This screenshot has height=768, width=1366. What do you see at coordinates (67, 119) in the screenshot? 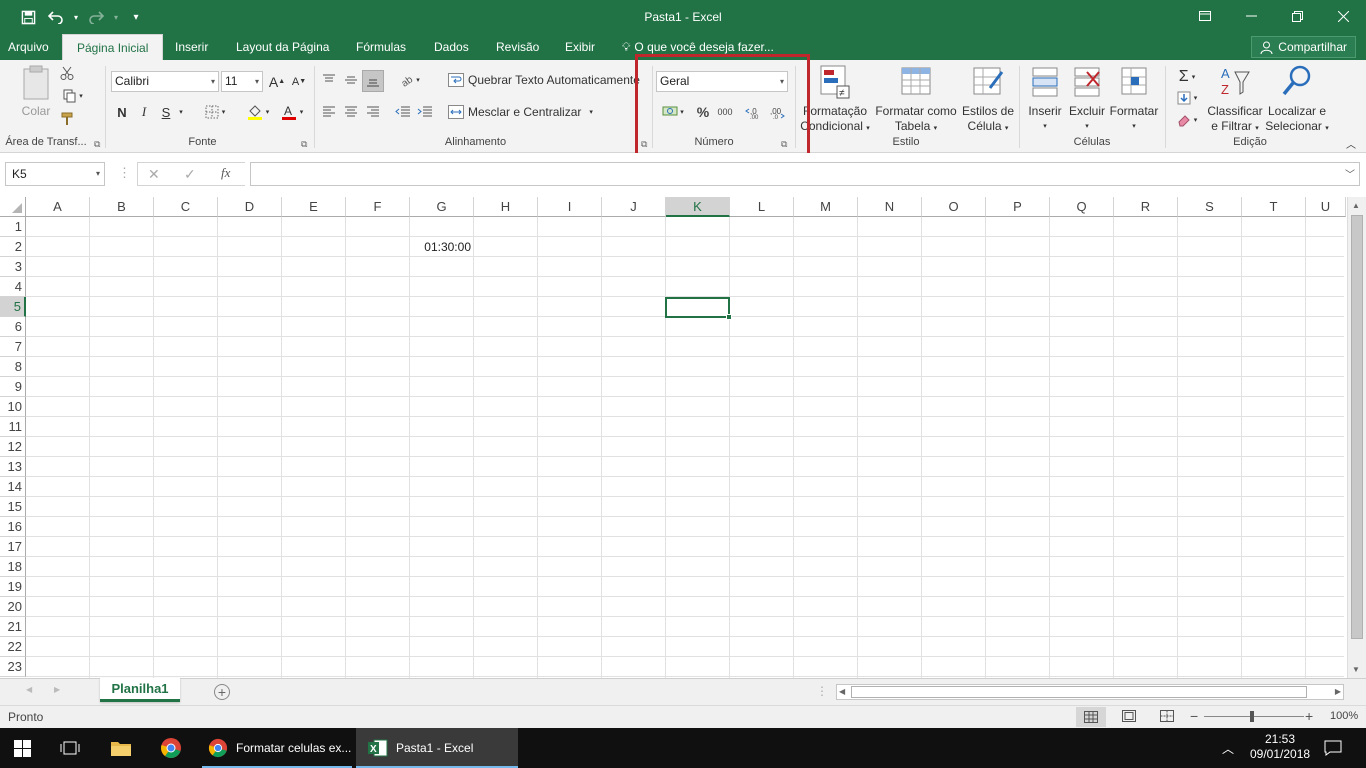
I see `format-painter-icon` at bounding box center [67, 119].